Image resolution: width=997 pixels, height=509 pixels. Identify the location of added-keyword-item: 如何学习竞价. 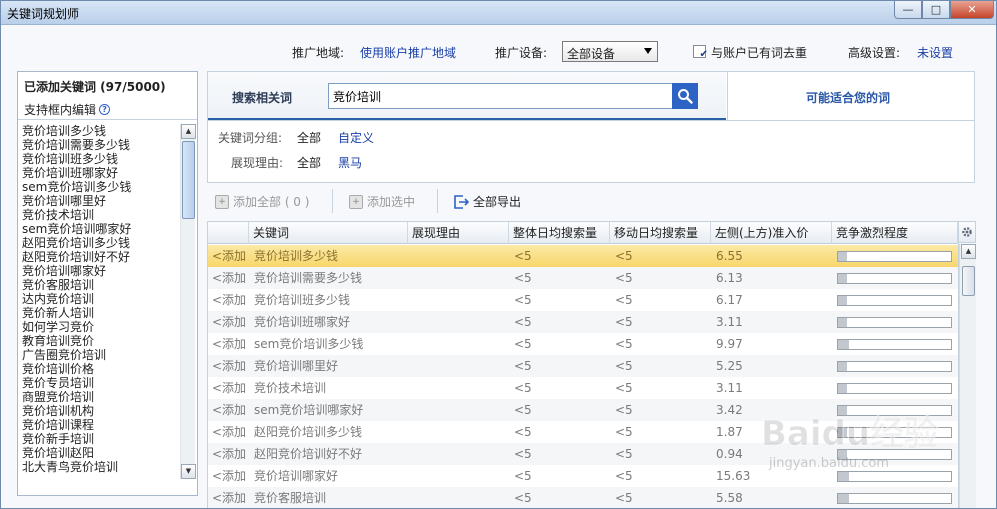
(58, 327).